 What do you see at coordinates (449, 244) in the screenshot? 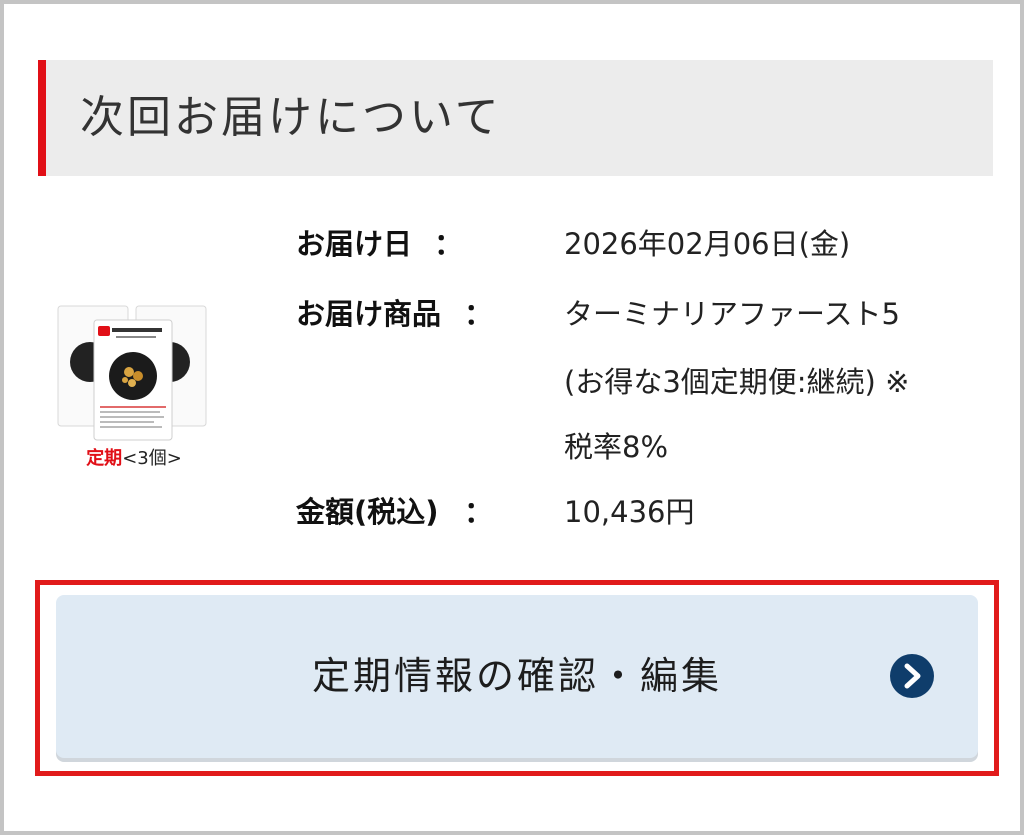
I see `delivery-date-colon: ：` at bounding box center [449, 244].